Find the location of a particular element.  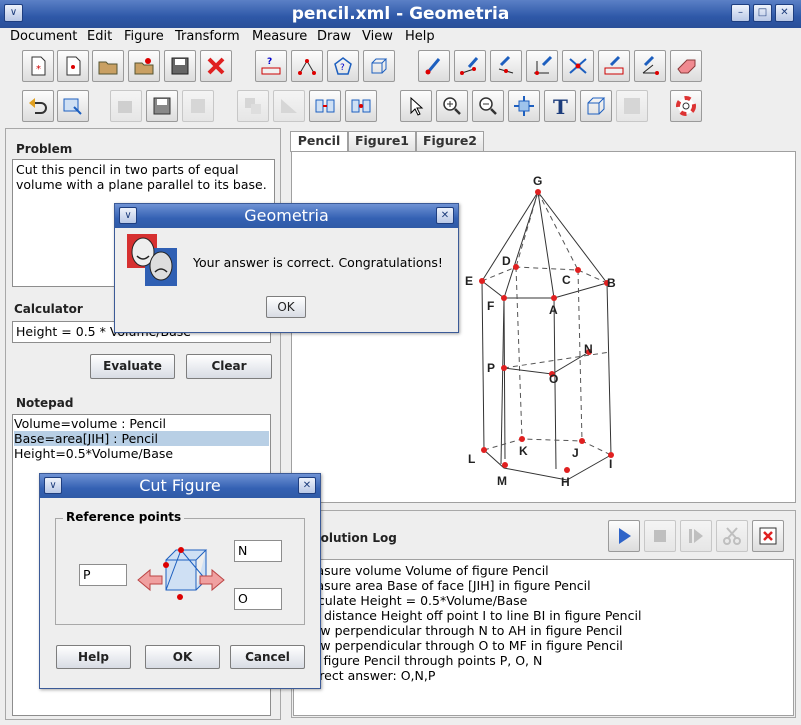

menu-edit: Edit is located at coordinates (99, 36).